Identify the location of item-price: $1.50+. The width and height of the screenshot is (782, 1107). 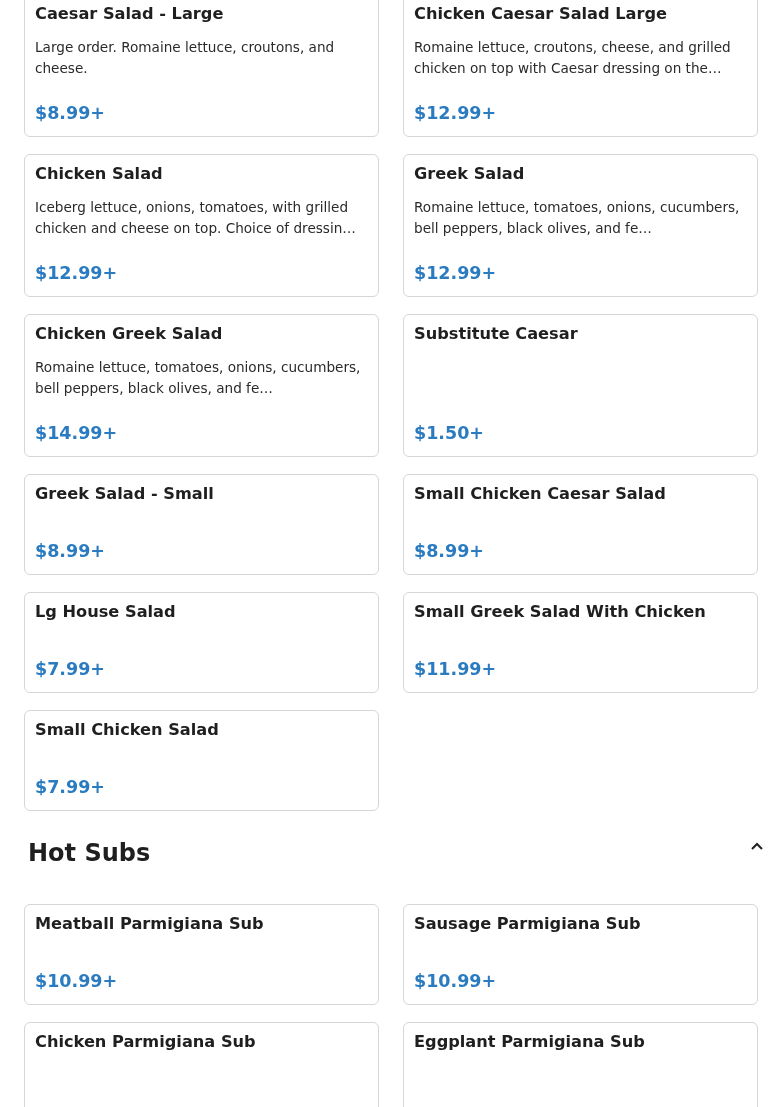
(450, 433).